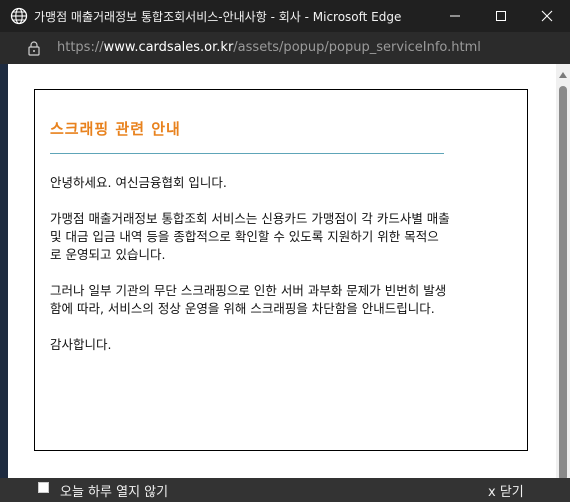 The height and width of the screenshot is (502, 570). I want to click on minimize-button, so click(455, 16).